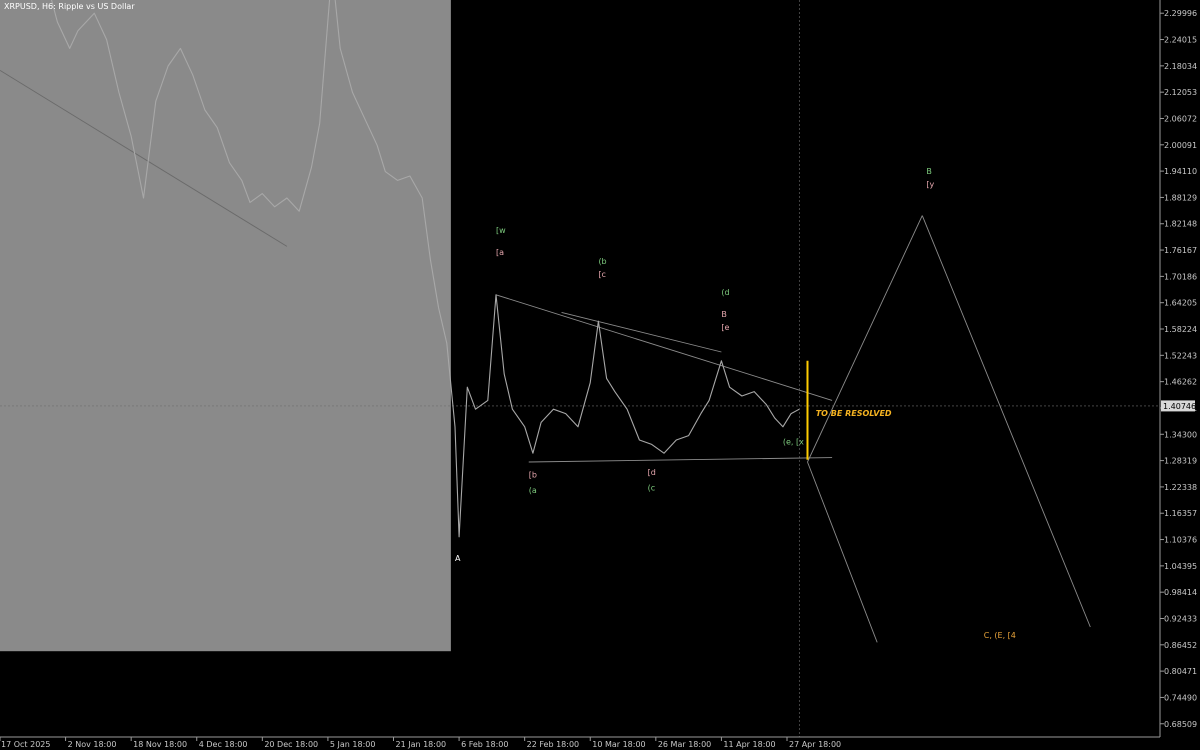 The image size is (1200, 750). Describe the element at coordinates (1180, 513) in the screenshot. I see `y-tick-label: 1.16357` at that location.